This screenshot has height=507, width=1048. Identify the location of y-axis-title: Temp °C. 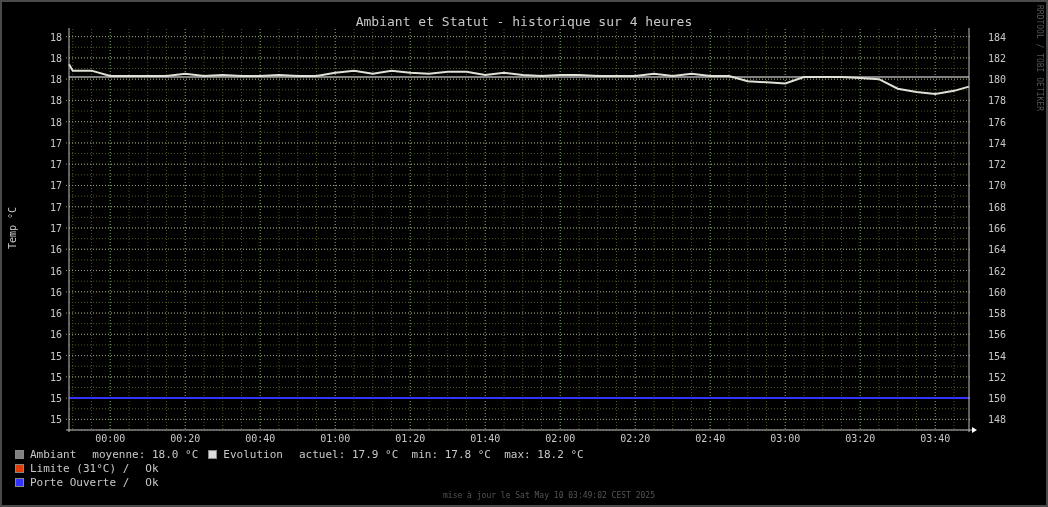
(12, 228).